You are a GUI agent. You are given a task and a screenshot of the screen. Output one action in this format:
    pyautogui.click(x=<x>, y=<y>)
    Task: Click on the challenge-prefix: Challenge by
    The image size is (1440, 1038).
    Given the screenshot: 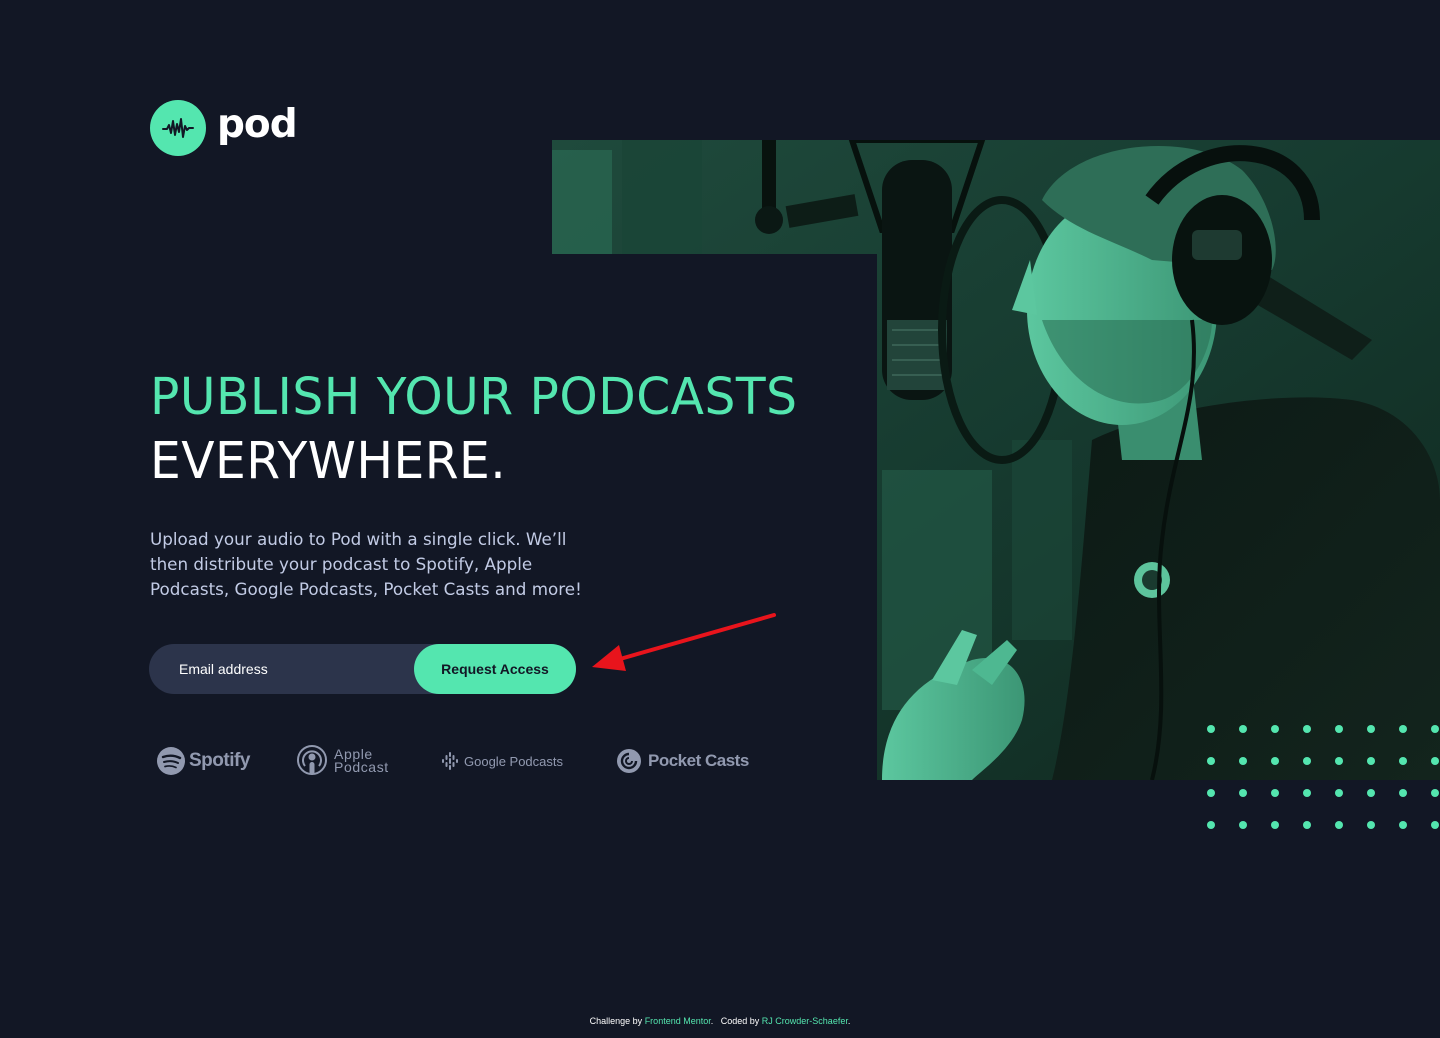 What is the action you would take?
    pyautogui.click(x=616, y=1021)
    